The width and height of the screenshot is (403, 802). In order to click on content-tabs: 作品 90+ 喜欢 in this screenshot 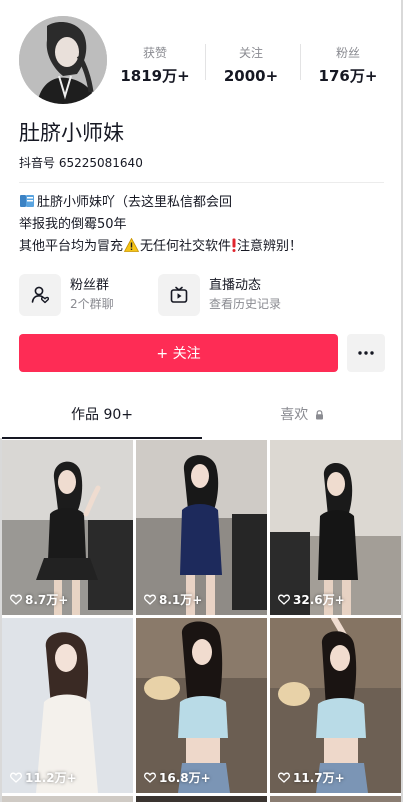, I will do `click(201, 420)`.